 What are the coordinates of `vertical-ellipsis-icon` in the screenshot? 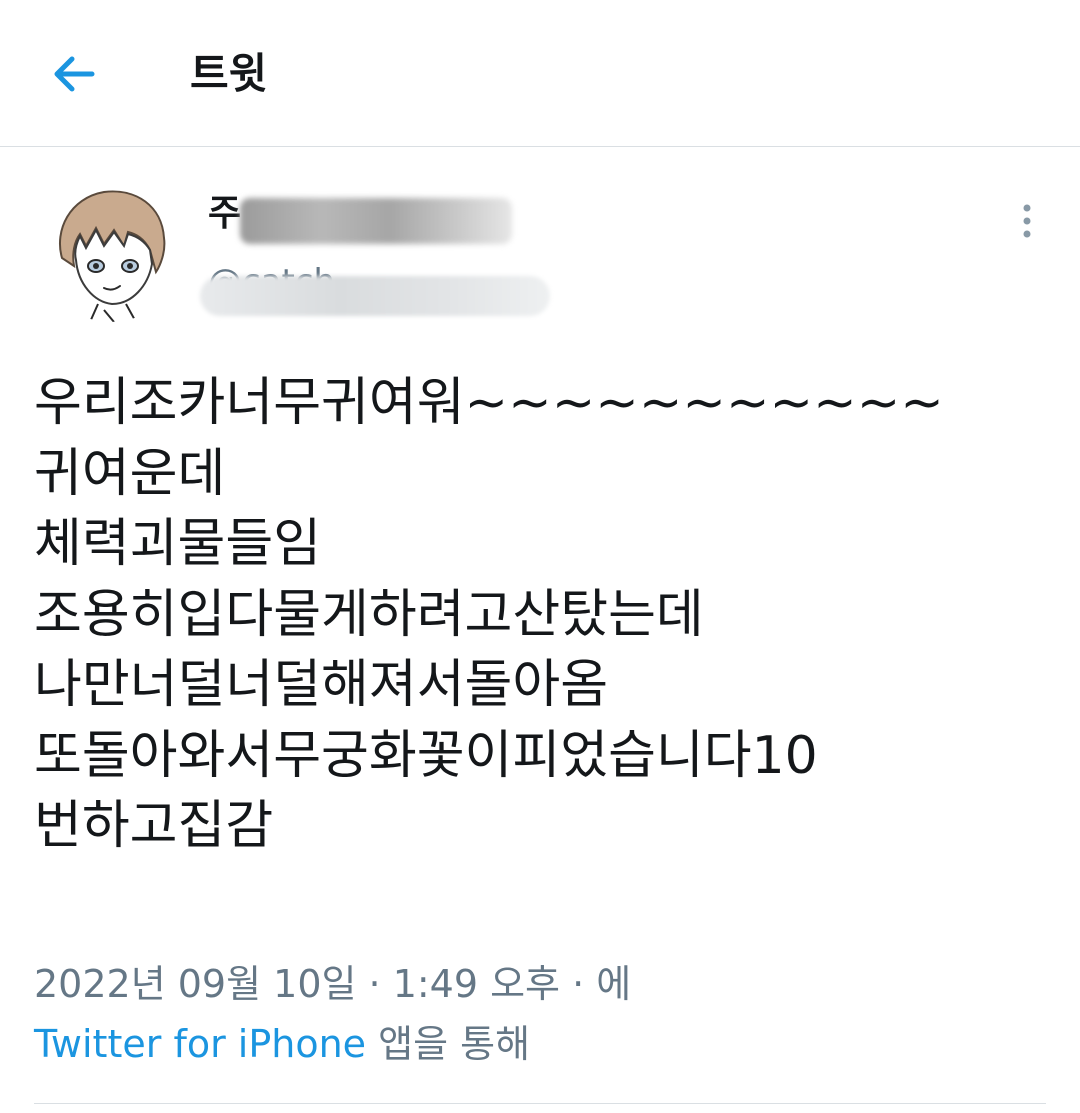 It's located at (1027, 221).